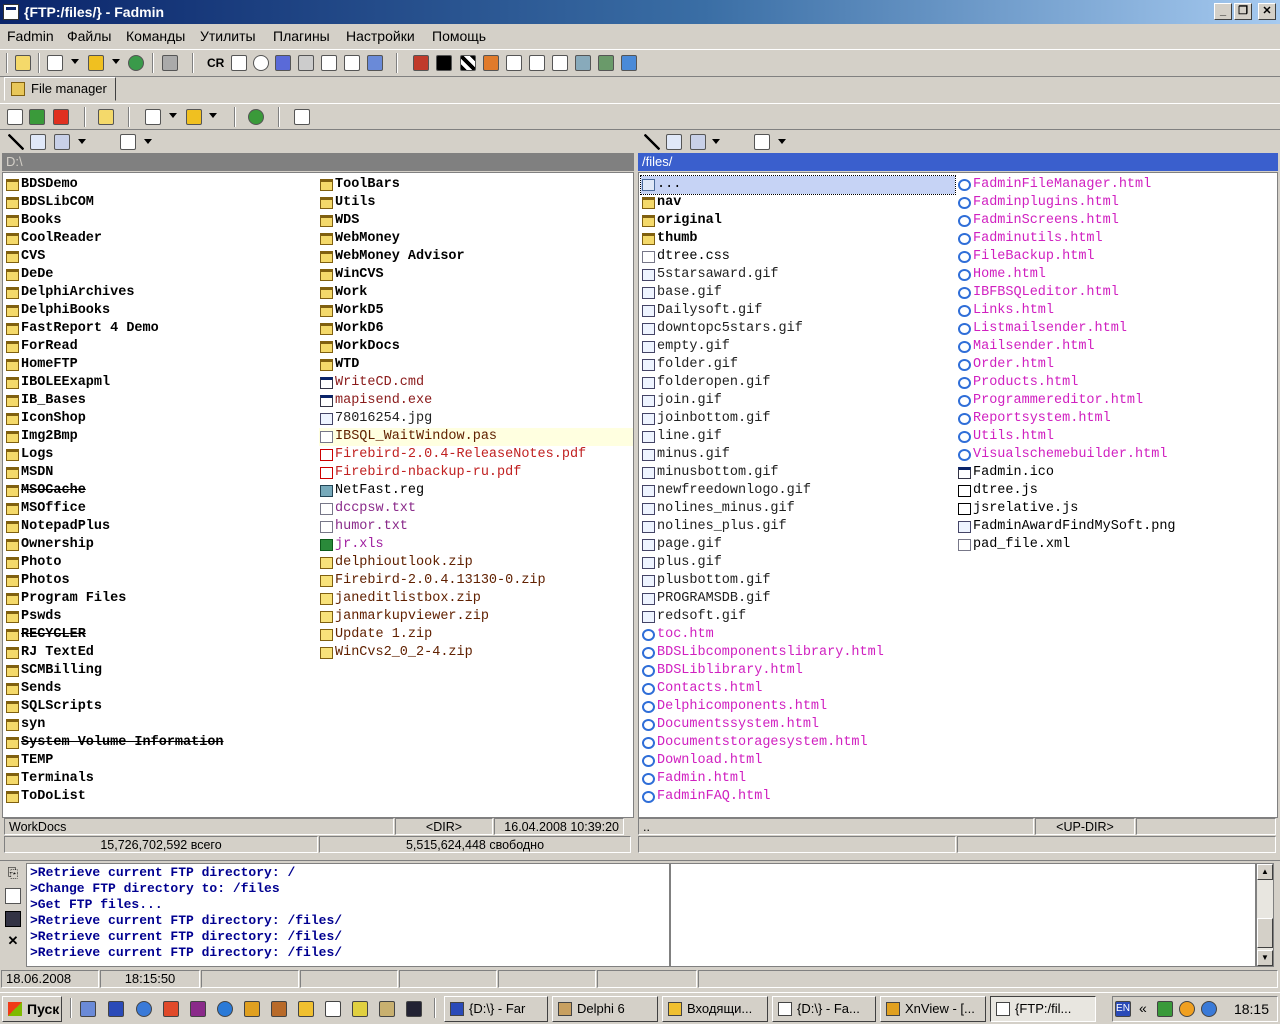 This screenshot has width=1280, height=1024. Describe the element at coordinates (160, 203) in the screenshot. I see `folder-item: BDSLibCOM` at that location.